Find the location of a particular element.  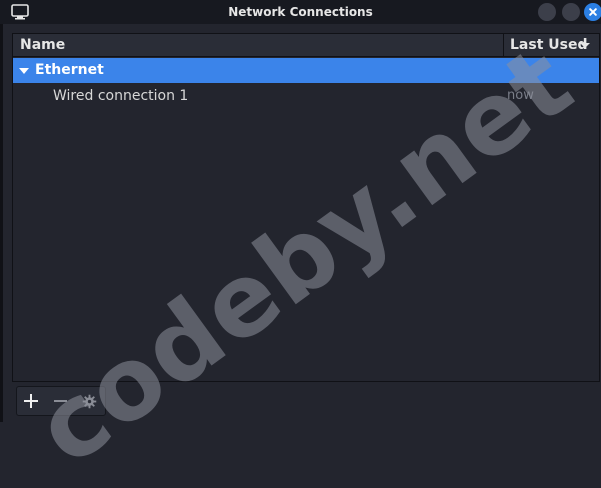

edit-connection-button is located at coordinates (89, 401).